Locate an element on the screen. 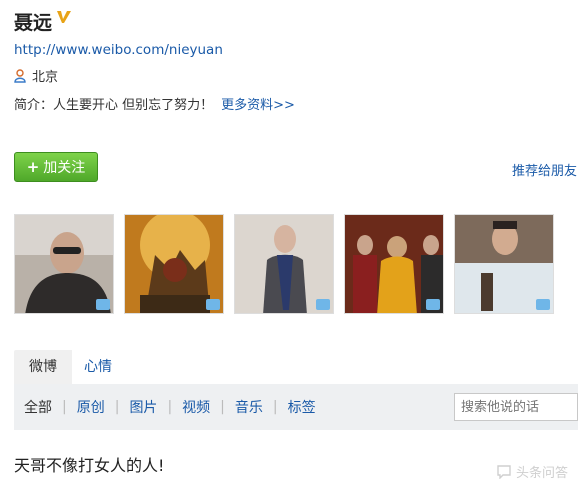 The image size is (578, 487). filter-list: 全部 | 原创 | 图片 | 视频 | 音乐 | 标签 is located at coordinates (170, 407).